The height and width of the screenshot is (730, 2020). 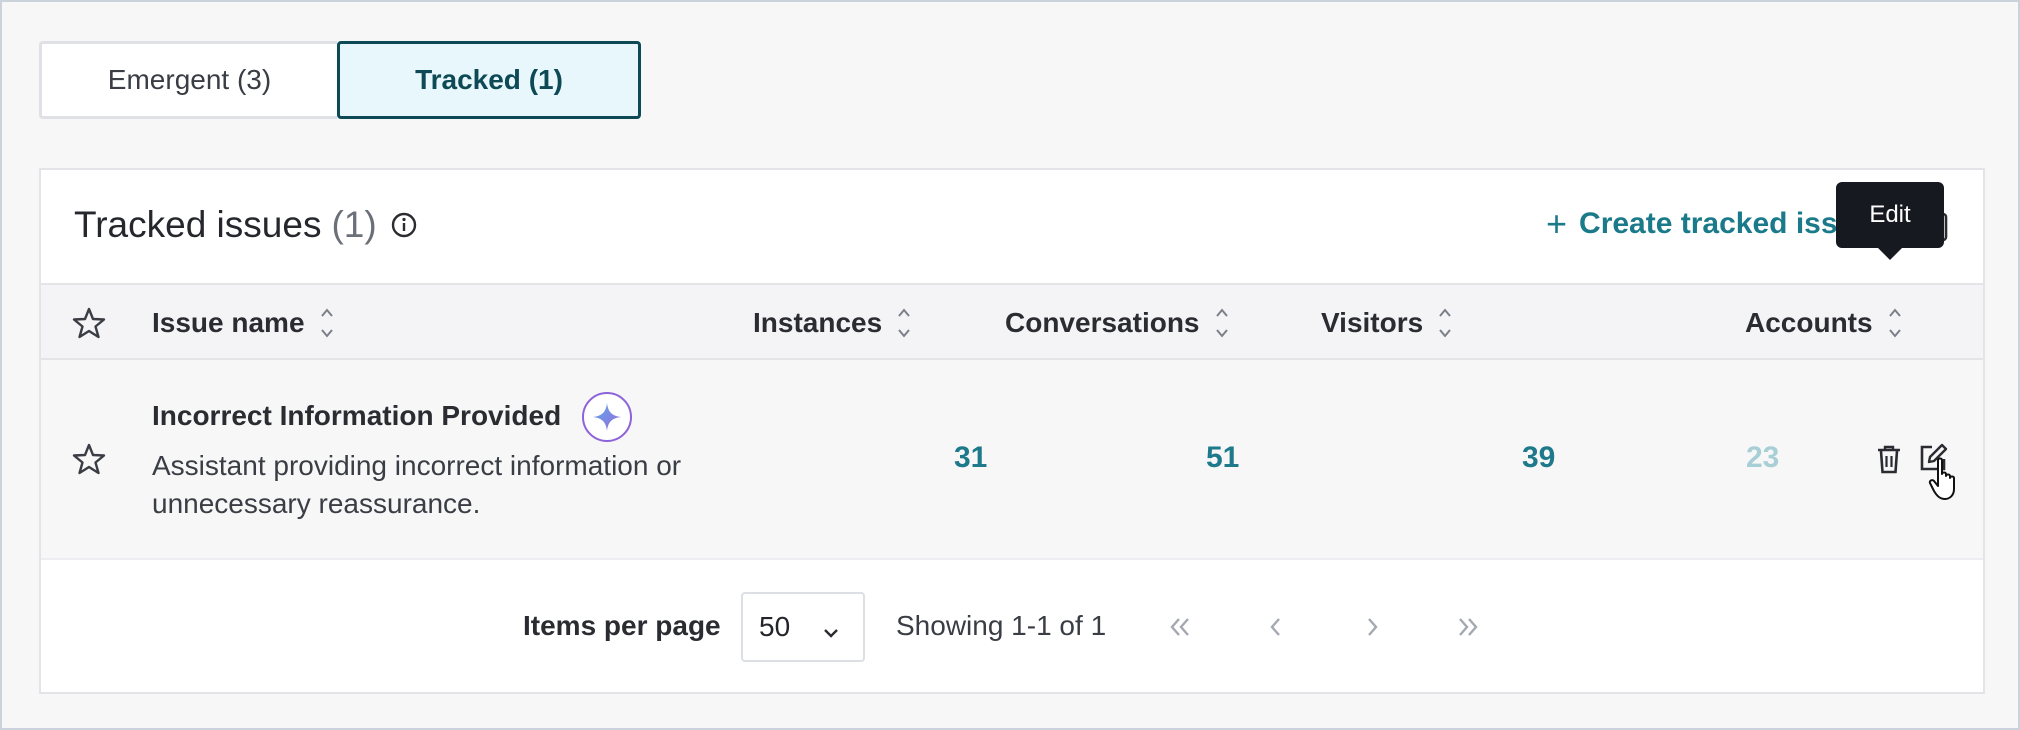 What do you see at coordinates (1276, 627) in the screenshot?
I see `previous-page-icon` at bounding box center [1276, 627].